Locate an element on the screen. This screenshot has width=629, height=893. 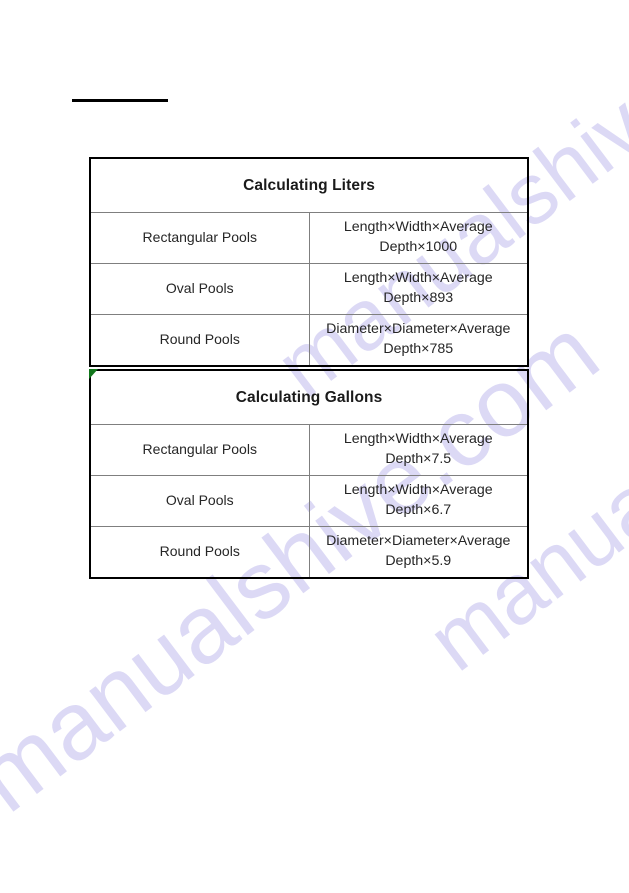
table-title: Calculating Liters is located at coordinates (309, 185).